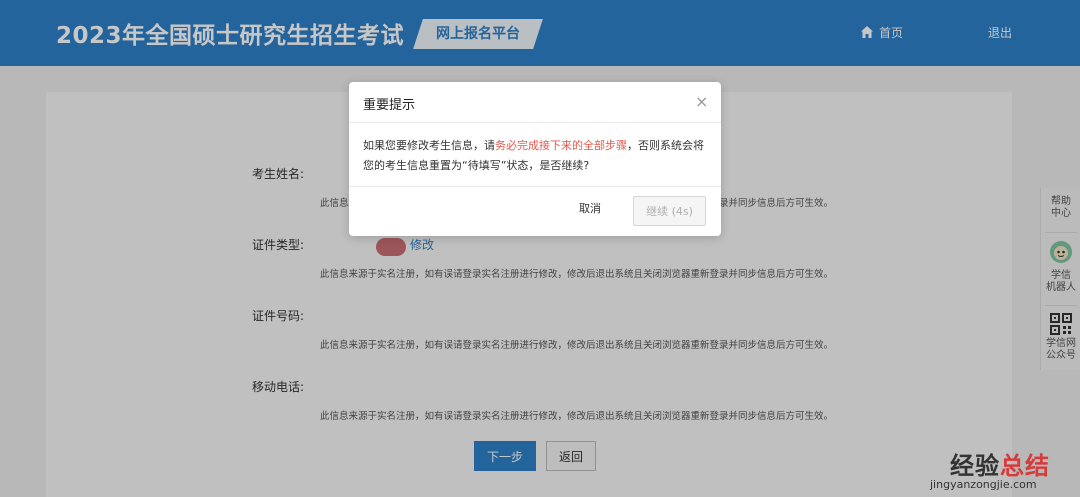 This screenshot has height=497, width=1080. Describe the element at coordinates (561, 145) in the screenshot. I see `dialog-message-warning: 务必完成接下来的全部步骤` at that location.